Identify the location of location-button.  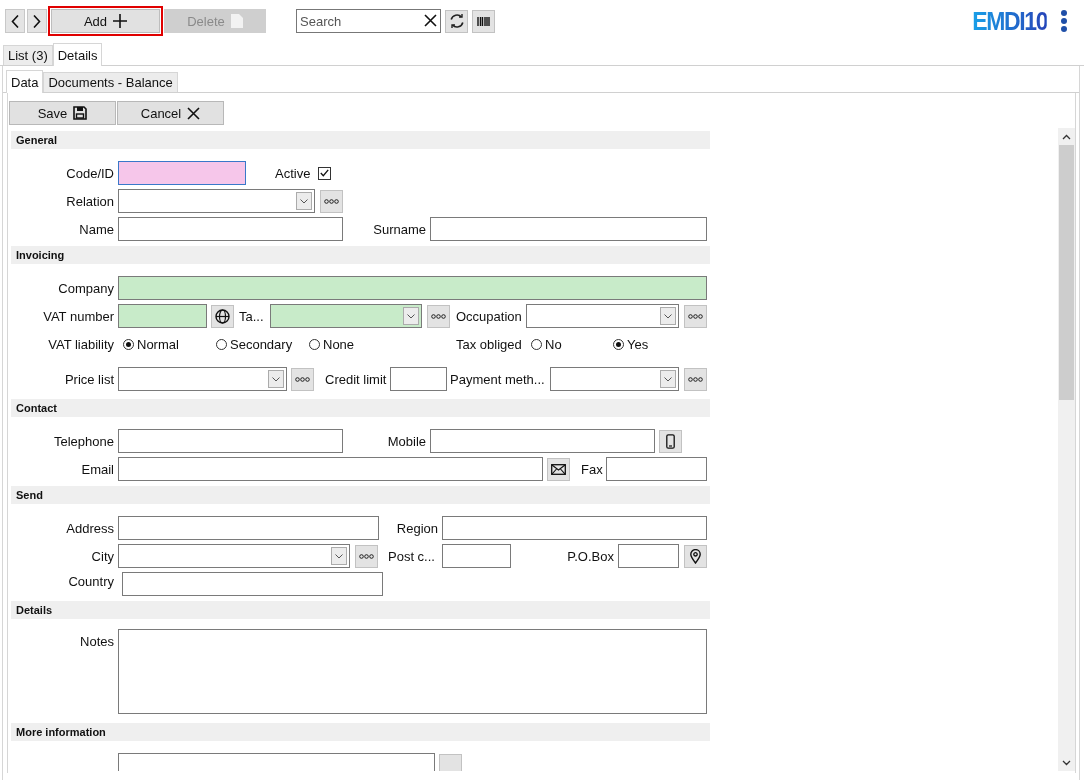
(695, 556).